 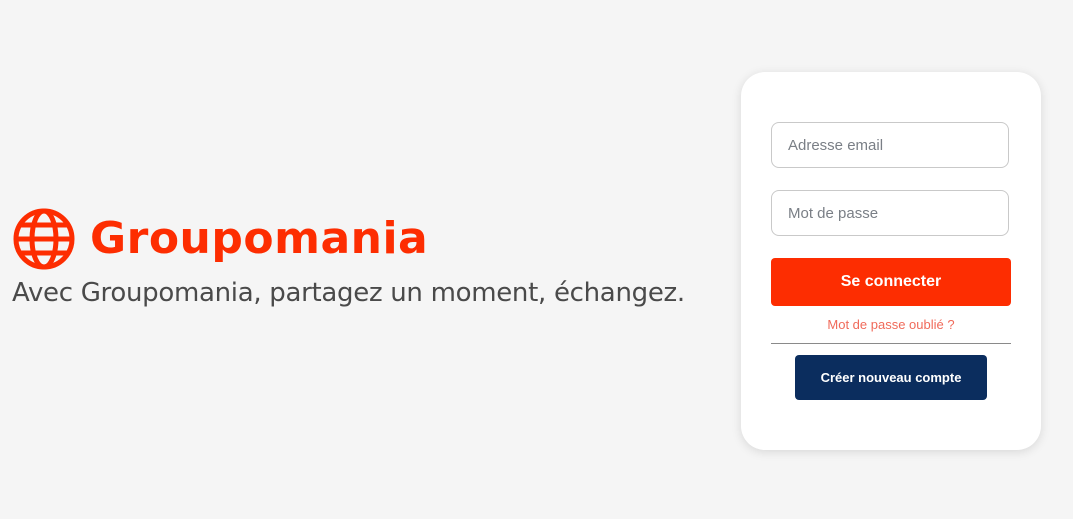 I want to click on brand-logo: Groupomania, so click(x=362, y=239).